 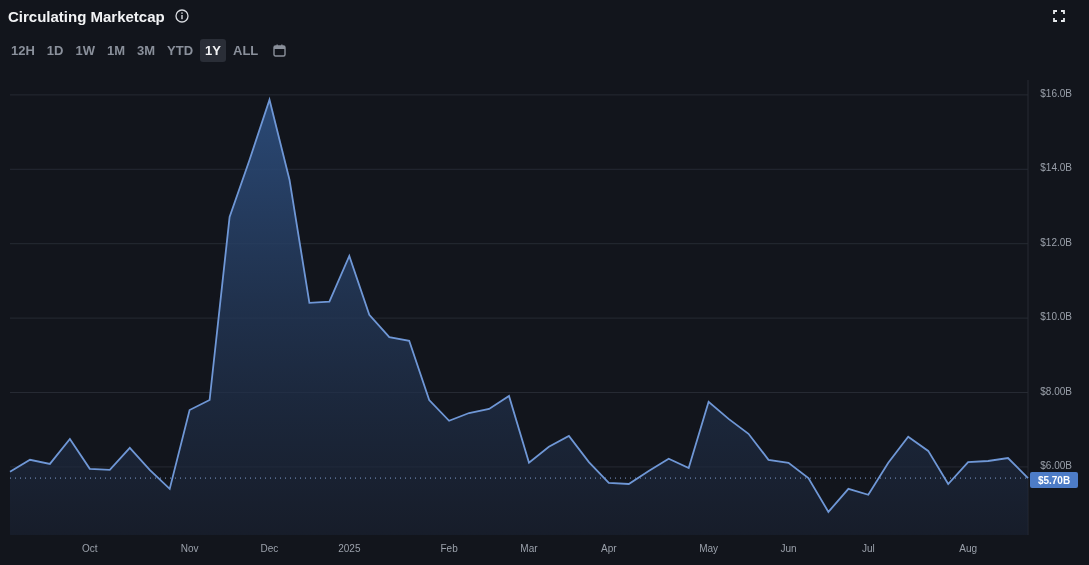 I want to click on chart-title: Circulating Marketcap, so click(x=86, y=16).